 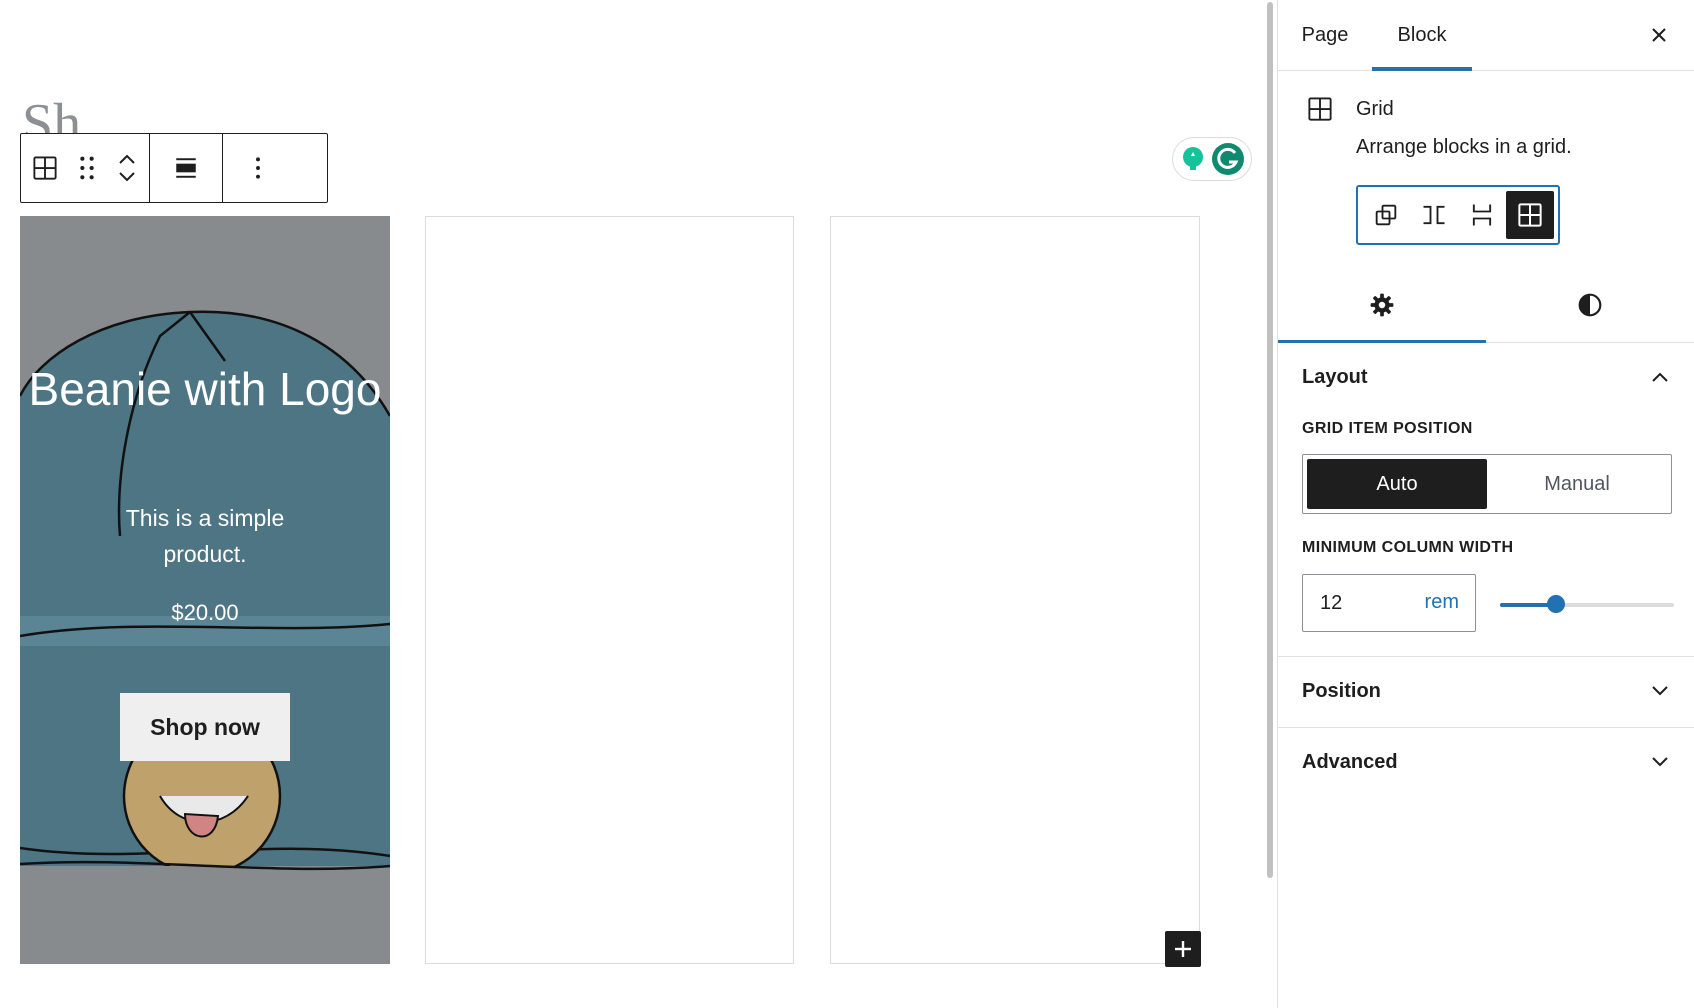 I want to click on canvas-scrollbar, so click(x=1270, y=440).